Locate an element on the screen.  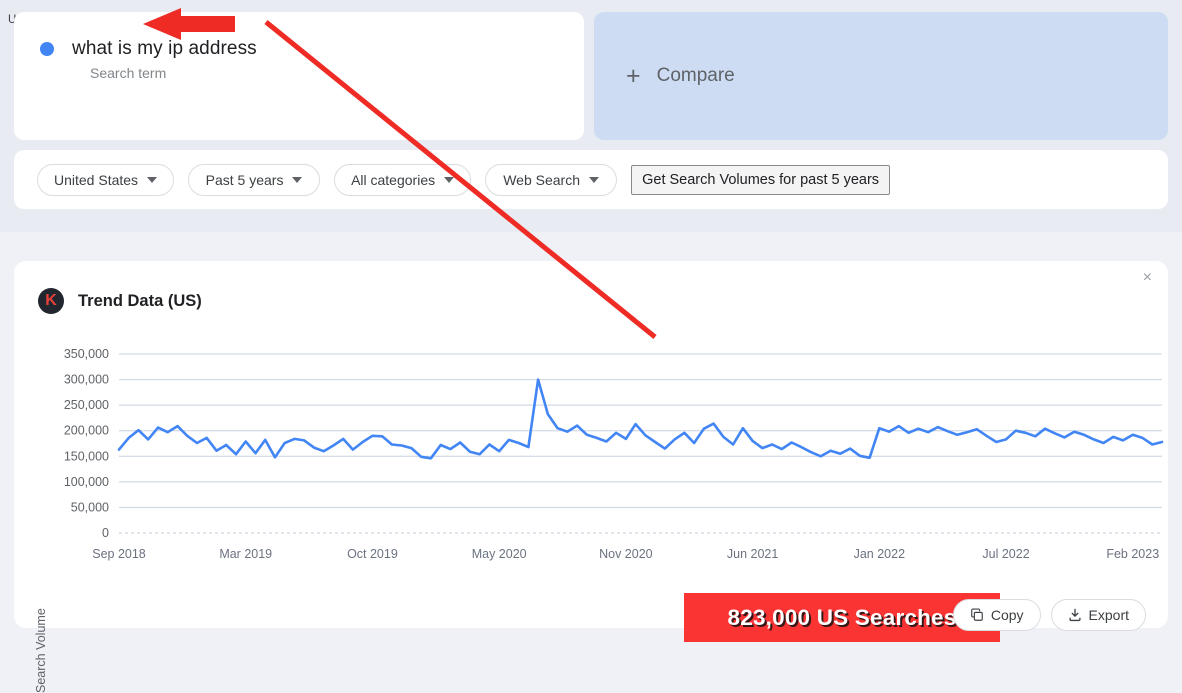
y-axis-tick-label: 50,000 is located at coordinates (90, 507).